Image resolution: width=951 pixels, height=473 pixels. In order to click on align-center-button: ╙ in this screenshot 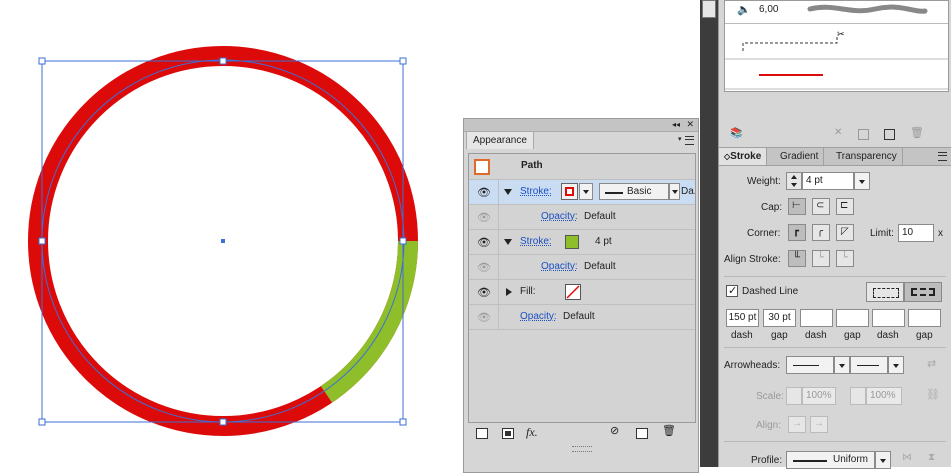, I will do `click(797, 258)`.